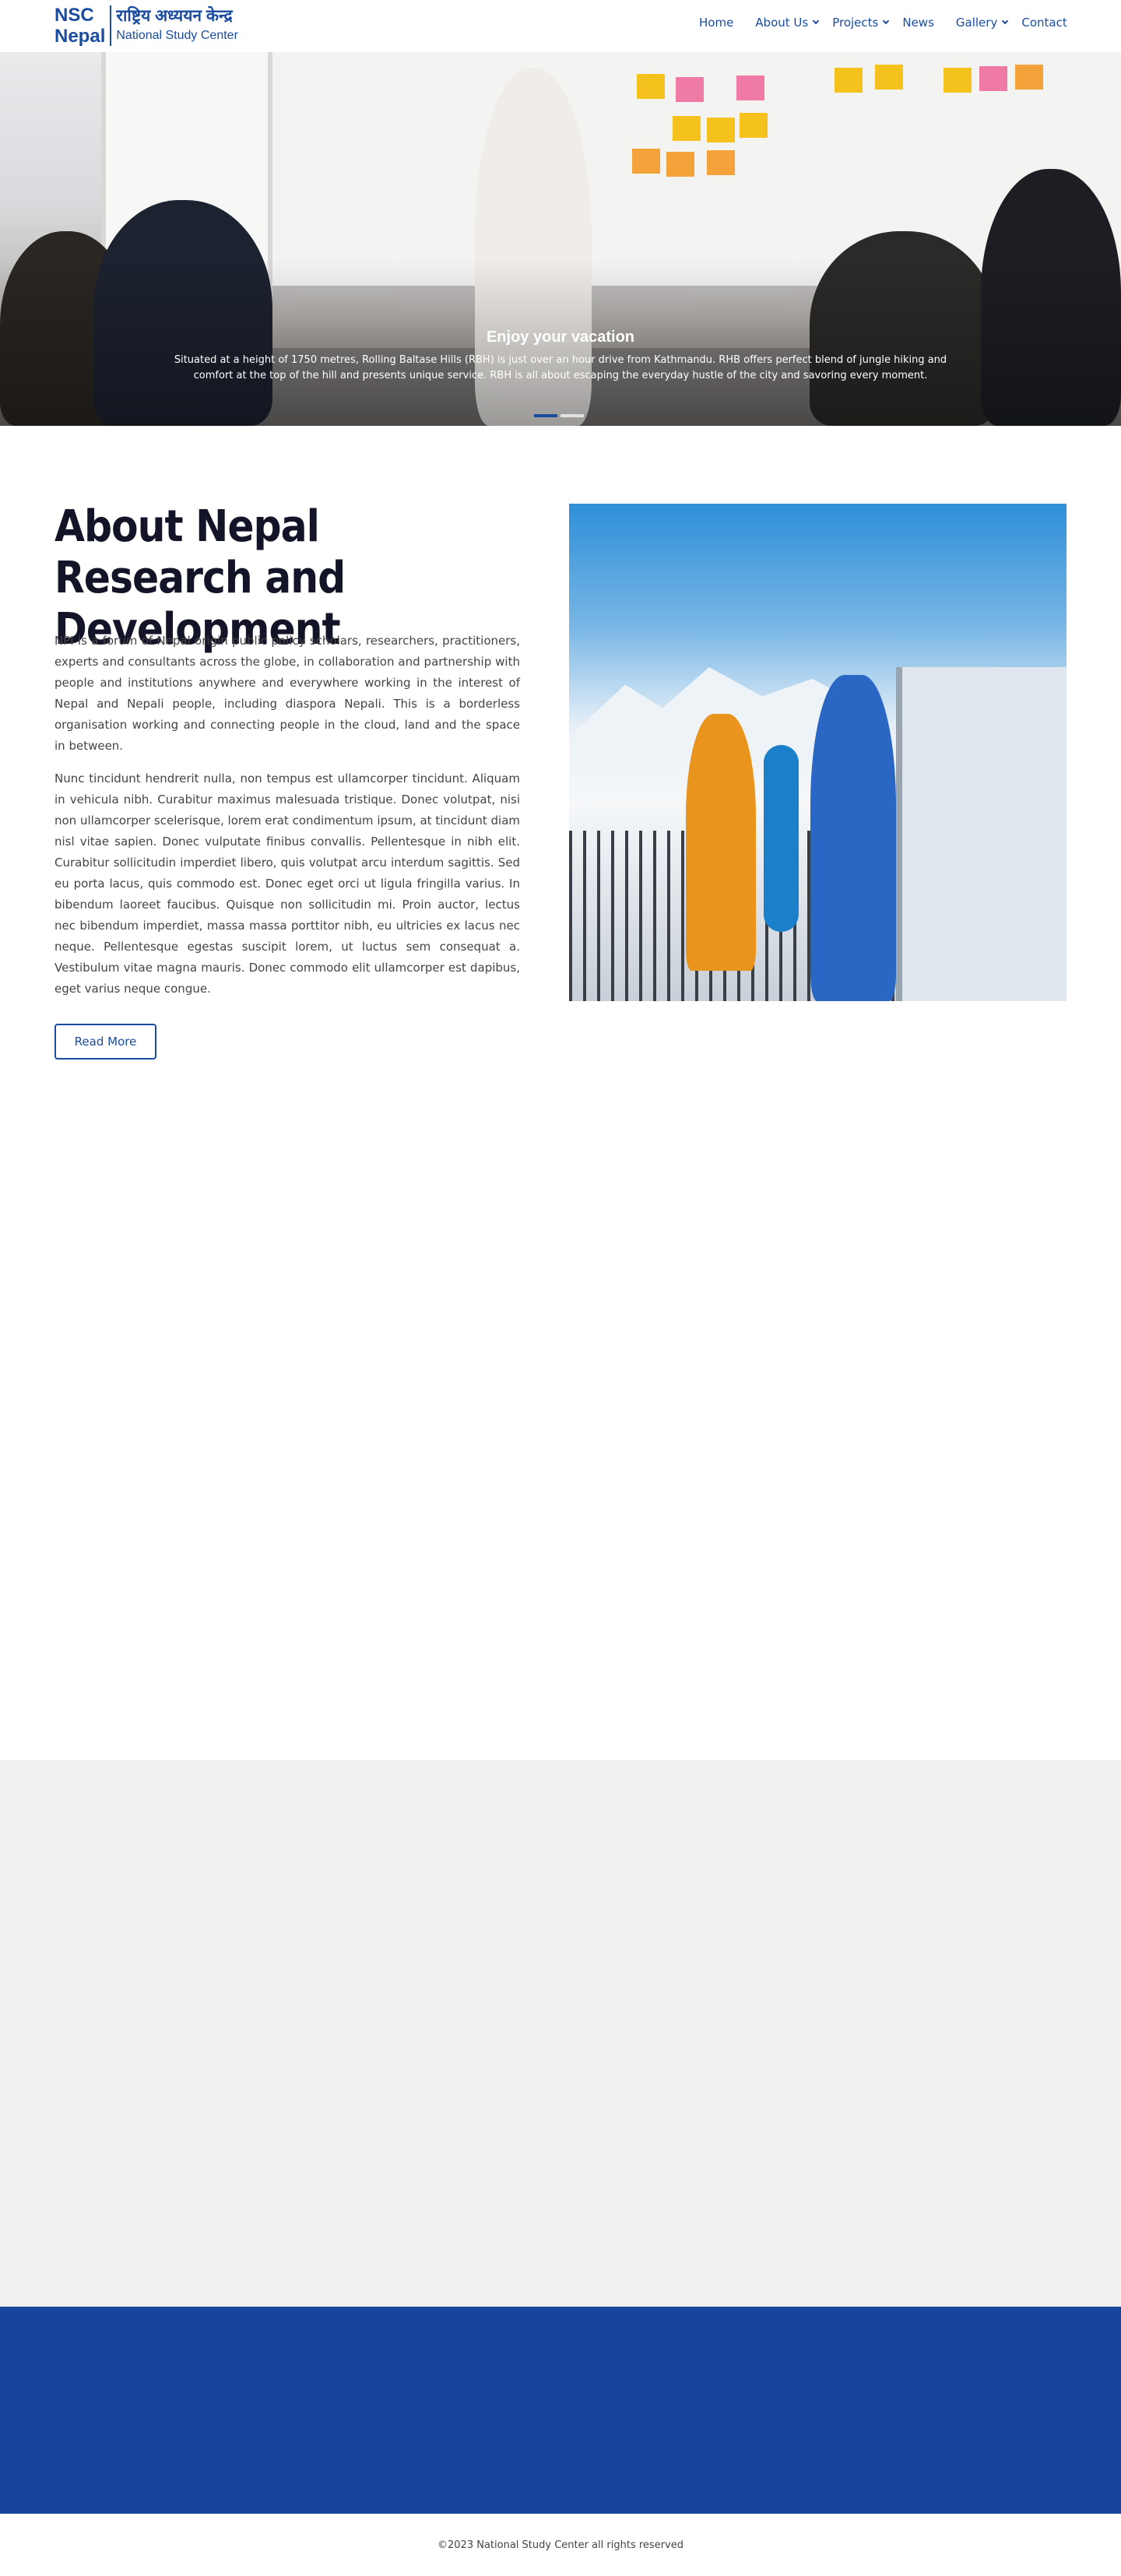 This screenshot has height=2576, width=1121. Describe the element at coordinates (177, 35) in the screenshot. I see `logo-english: National Study Center` at that location.